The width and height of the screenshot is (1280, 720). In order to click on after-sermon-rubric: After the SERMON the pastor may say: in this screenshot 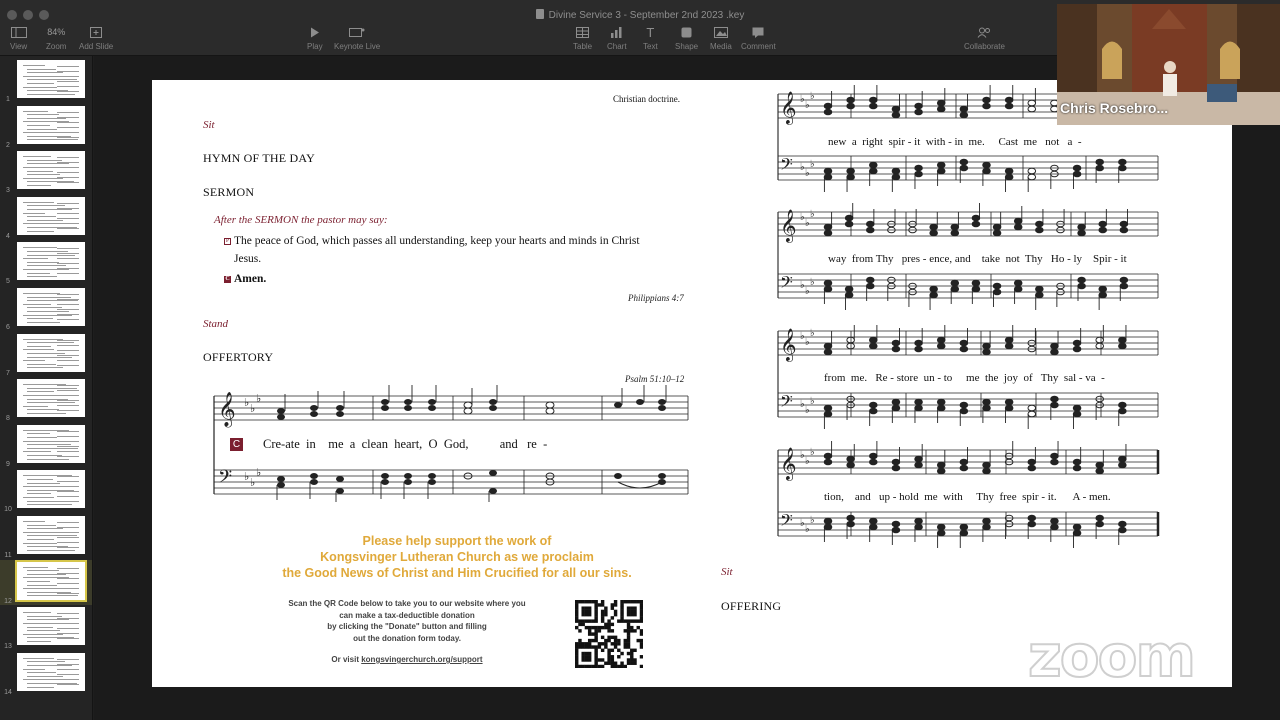, I will do `click(301, 220)`.